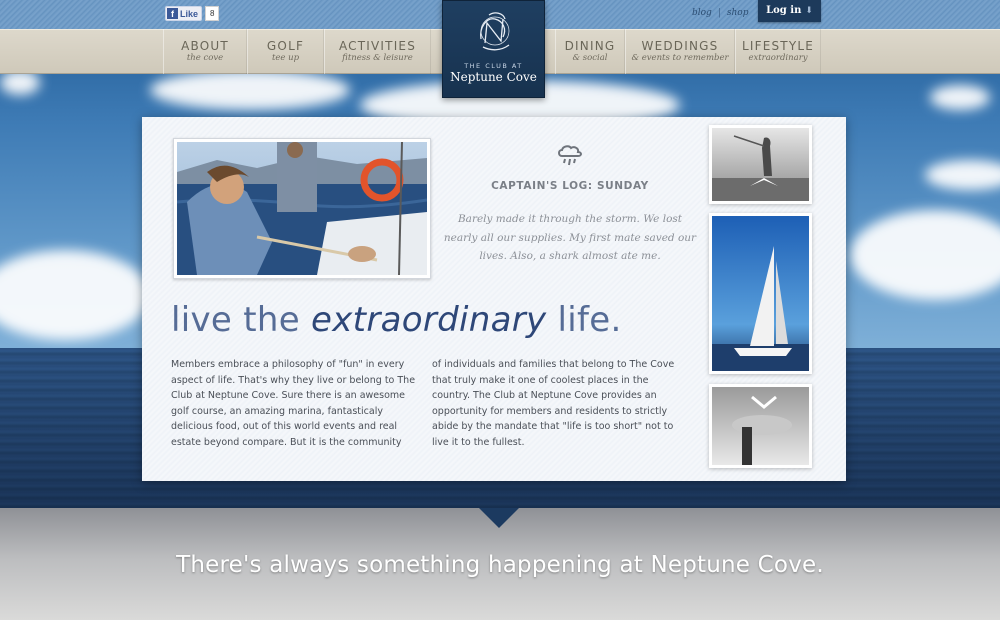 Image resolution: width=1000 pixels, height=620 pixels. What do you see at coordinates (285, 46) in the screenshot?
I see `nav-label: GOLF` at bounding box center [285, 46].